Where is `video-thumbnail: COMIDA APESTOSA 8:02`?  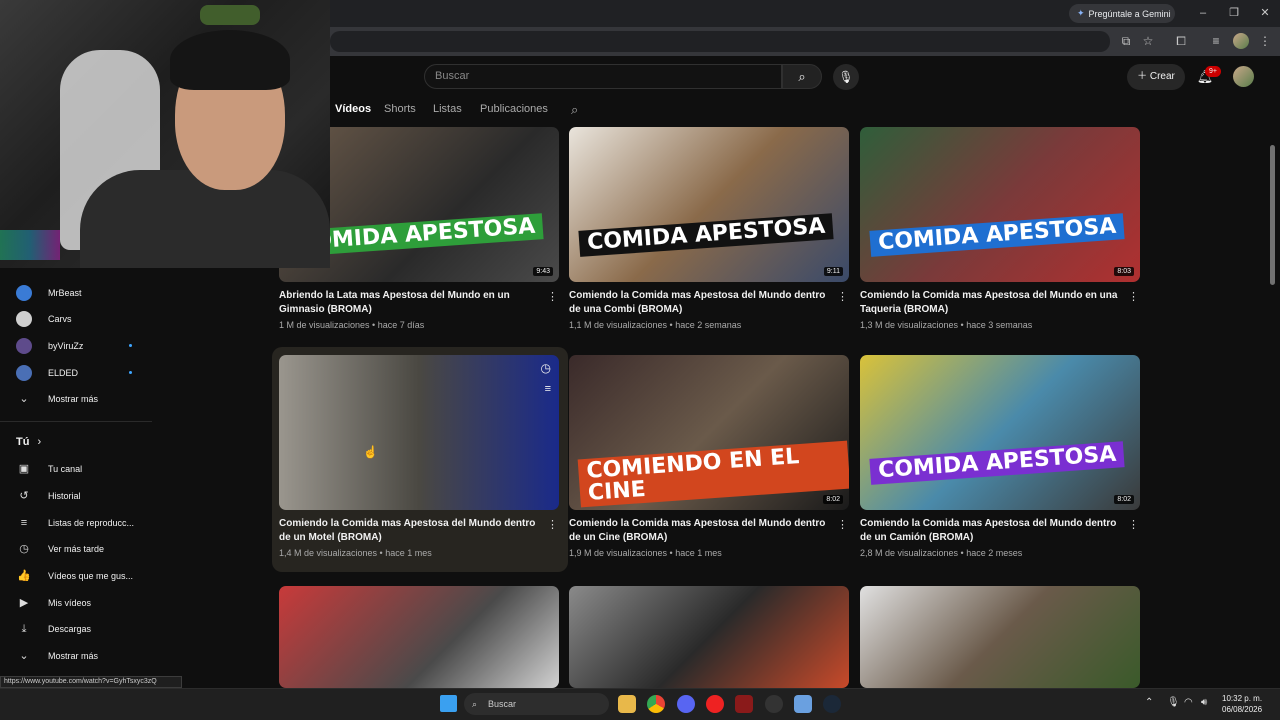
video-thumbnail: COMIDA APESTOSA 8:02 is located at coordinates (1000, 432).